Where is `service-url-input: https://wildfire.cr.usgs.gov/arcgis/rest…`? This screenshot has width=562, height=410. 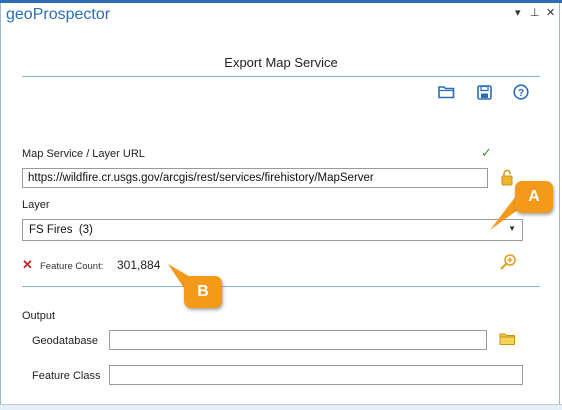
service-url-input: https://wildfire.cr.usgs.gov/arcgis/rest… is located at coordinates (255, 178).